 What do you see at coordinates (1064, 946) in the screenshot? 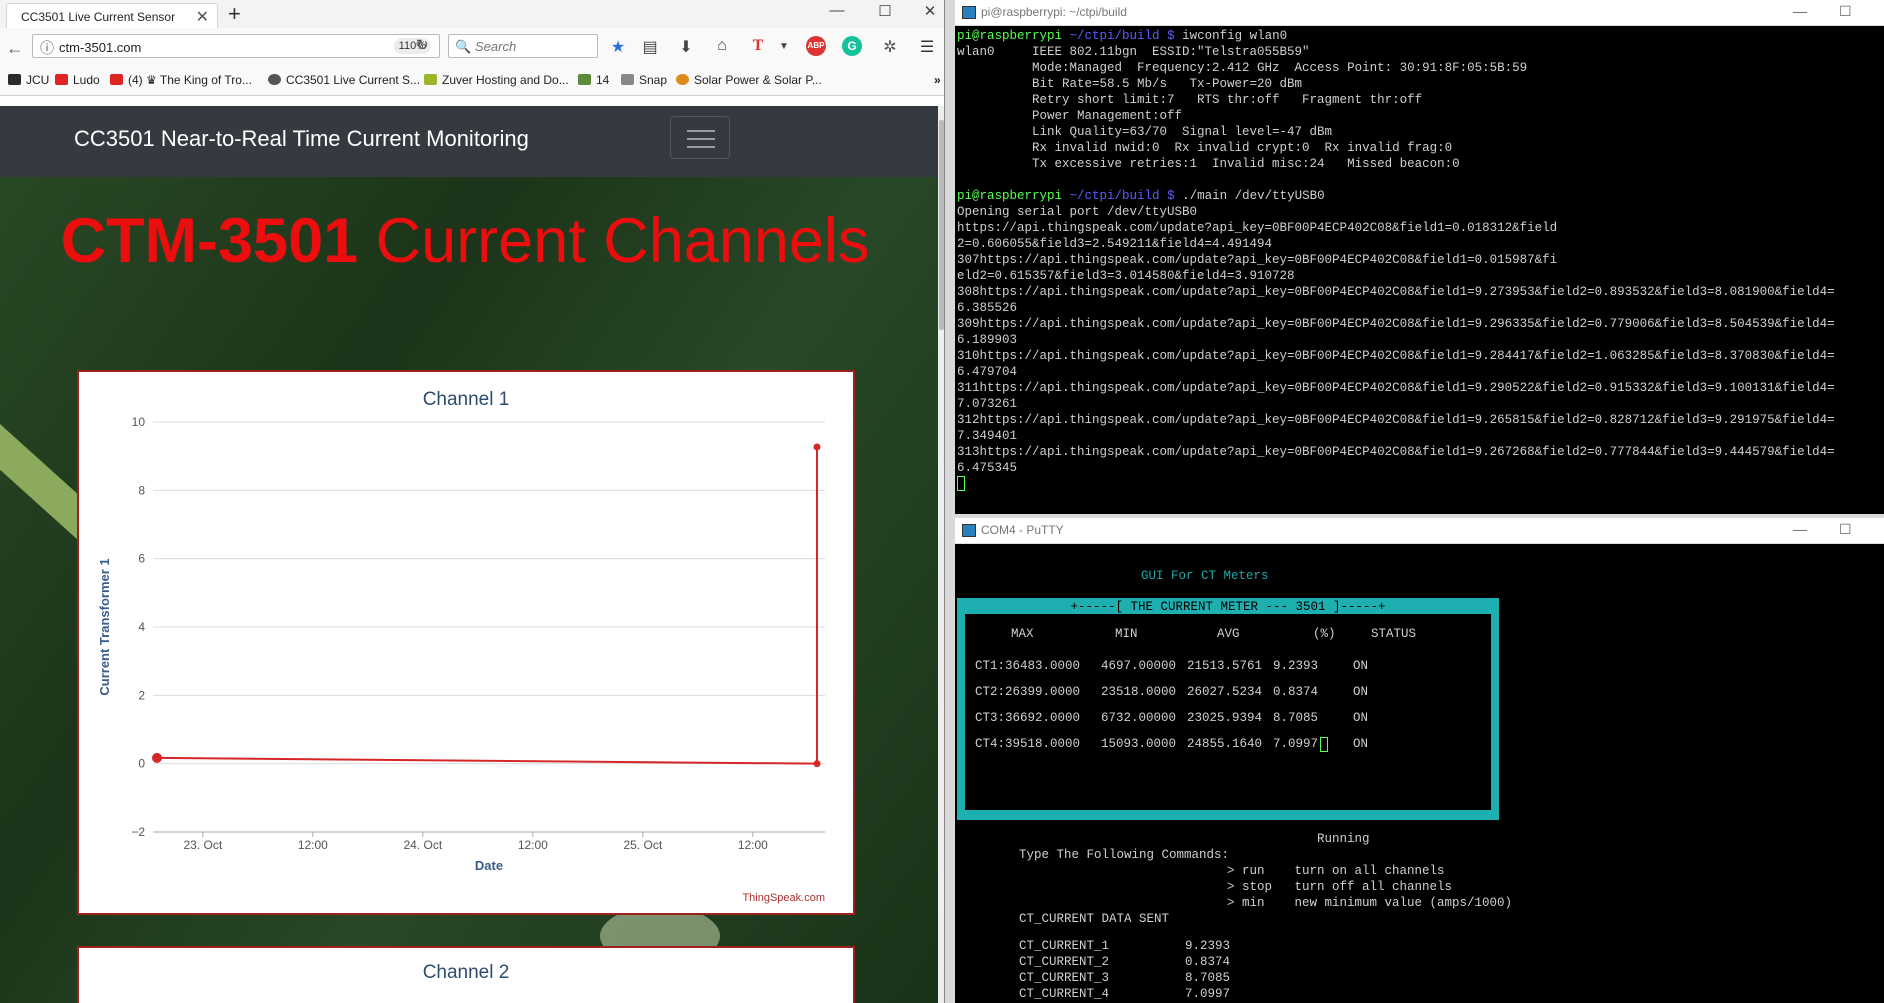
I see `sent-name: CT_CURRENT_1` at bounding box center [1064, 946].